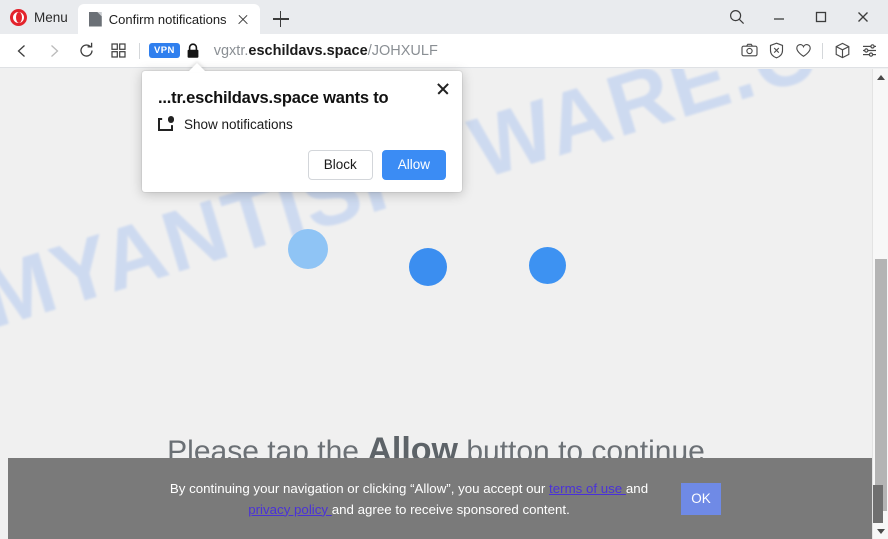 The image size is (888, 539). Describe the element at coordinates (869, 51) in the screenshot. I see `sliders-icon` at that location.